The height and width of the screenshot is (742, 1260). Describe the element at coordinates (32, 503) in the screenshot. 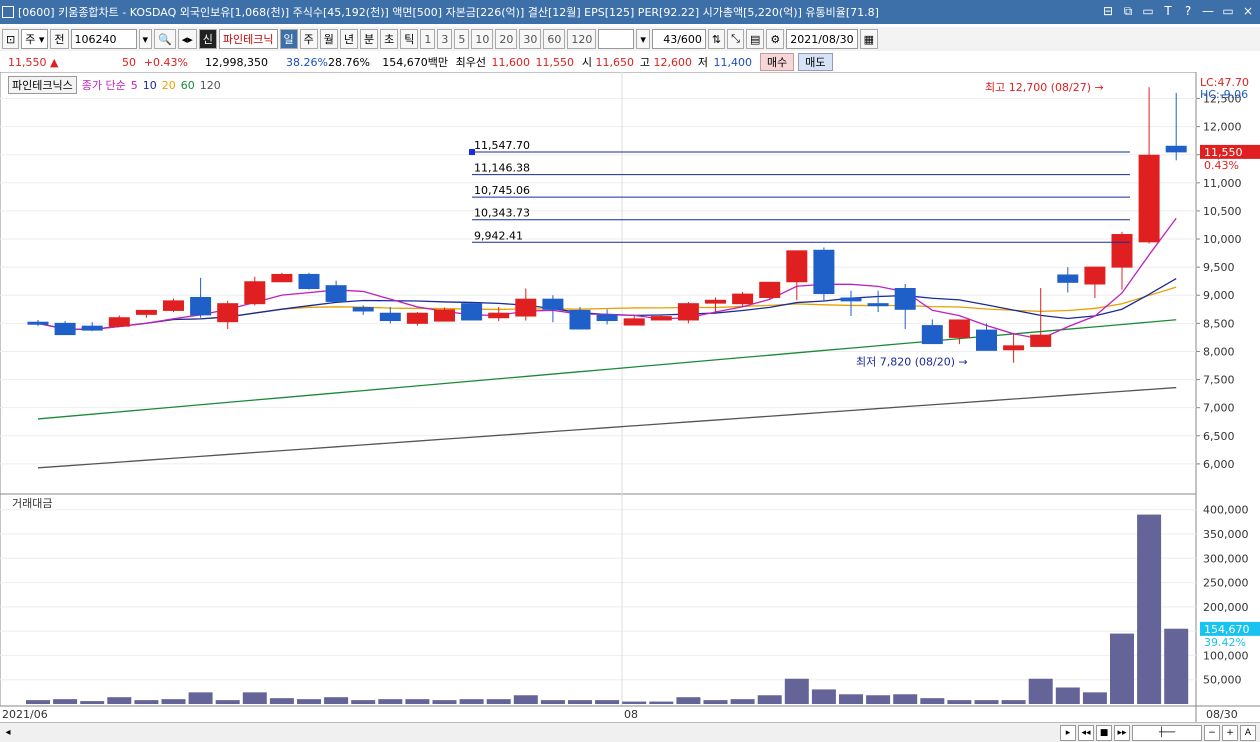

I see `volume-title: 거래대금` at that location.